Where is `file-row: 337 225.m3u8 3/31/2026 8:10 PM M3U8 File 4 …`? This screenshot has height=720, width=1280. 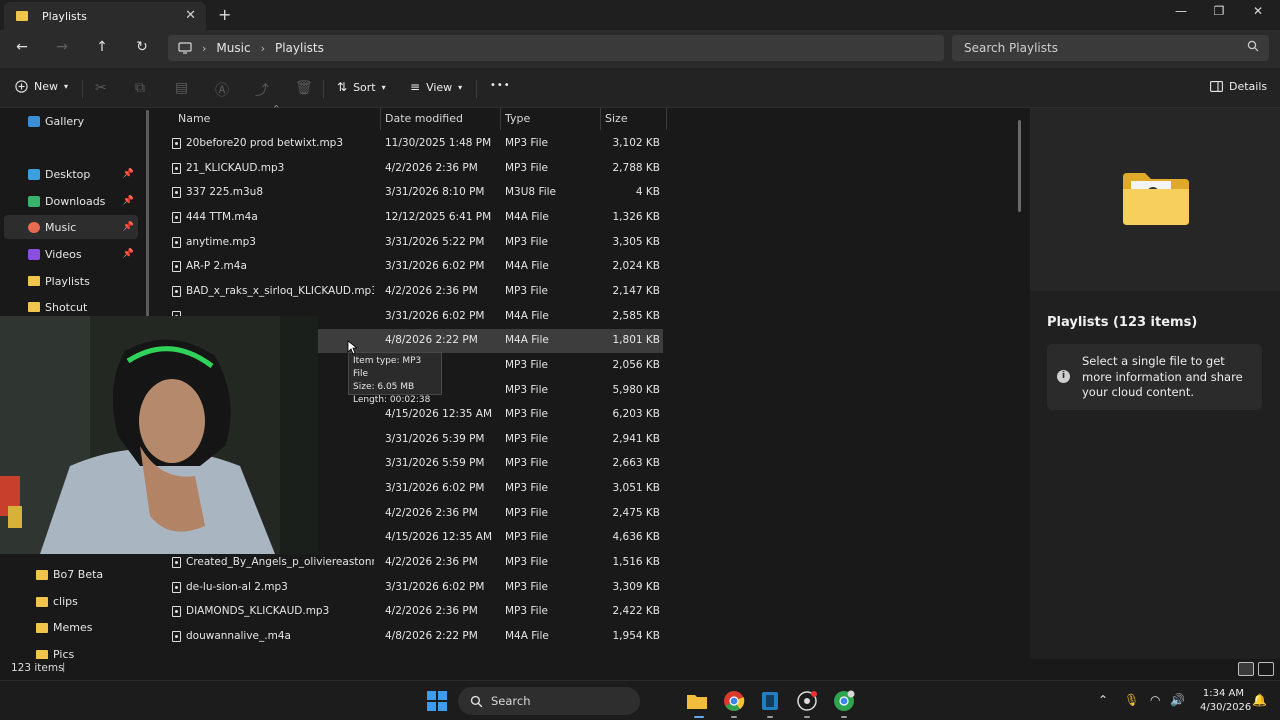
file-row: 337 225.m3u8 3/31/2026 8:10 PM M3U8 File 4 … is located at coordinates (414, 193).